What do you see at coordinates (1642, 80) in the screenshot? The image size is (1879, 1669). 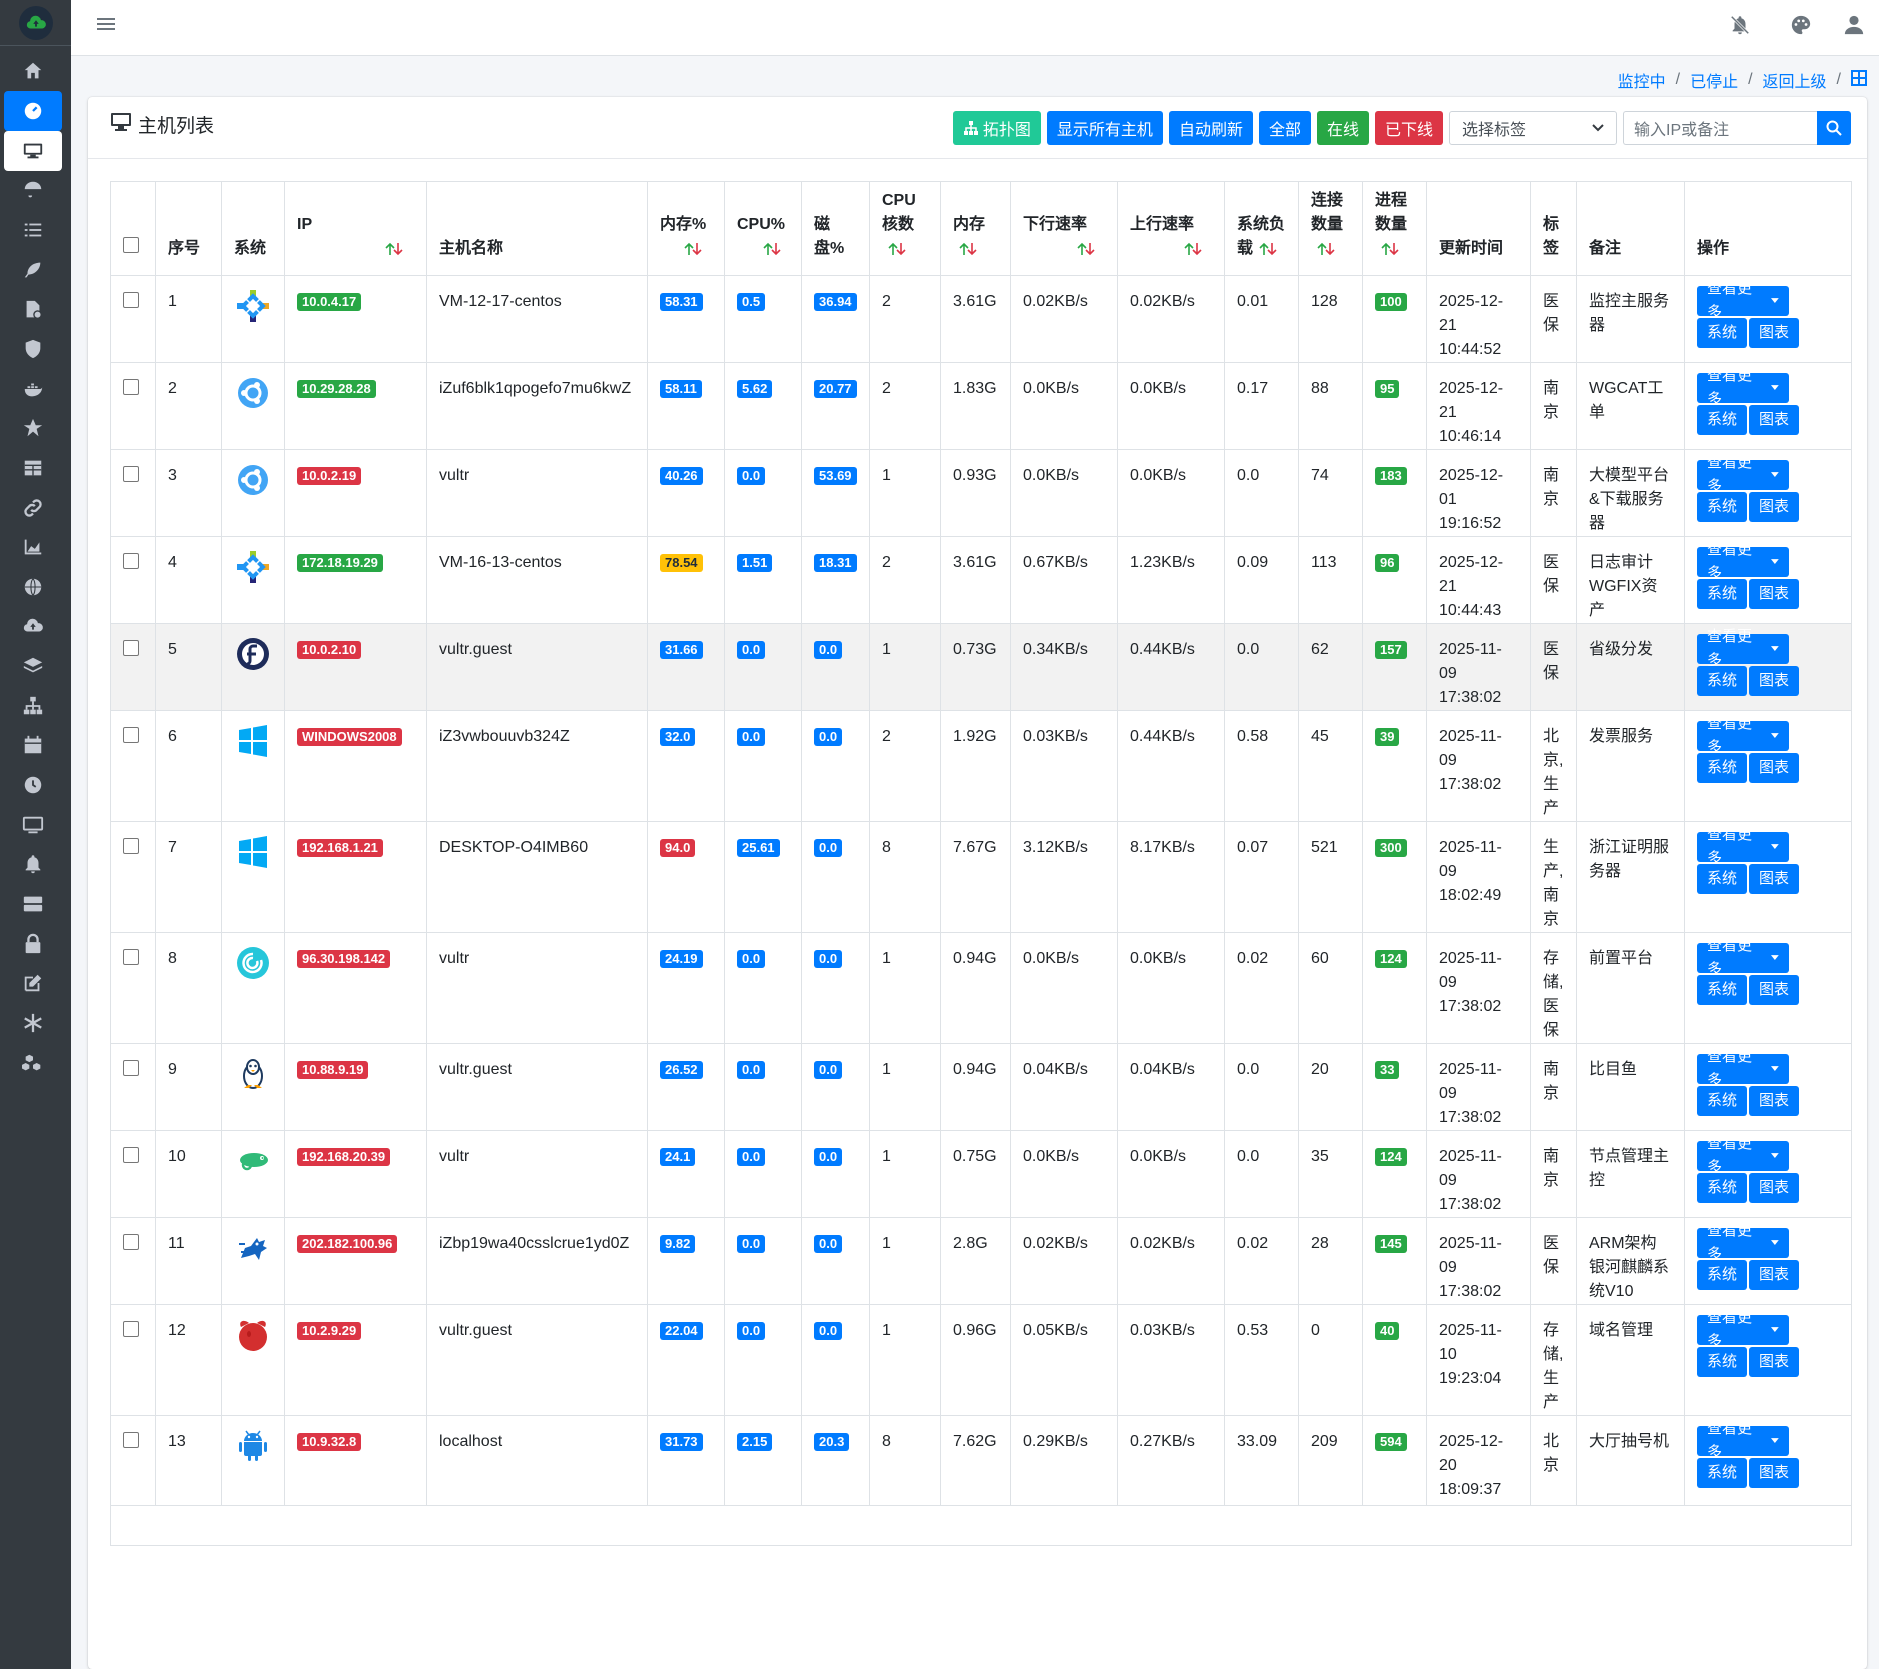 I see `breadcrumb-monitoring: 监控中` at bounding box center [1642, 80].